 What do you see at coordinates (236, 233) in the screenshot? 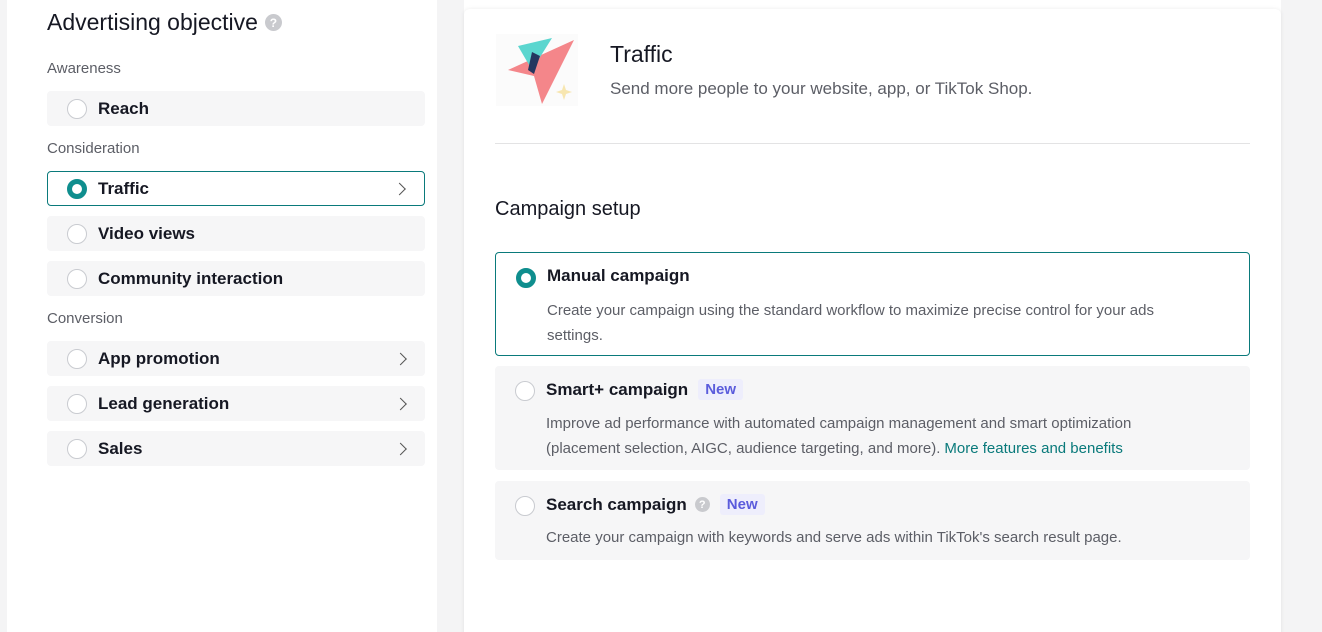
I see `objective-option-video-views: Video views` at bounding box center [236, 233].